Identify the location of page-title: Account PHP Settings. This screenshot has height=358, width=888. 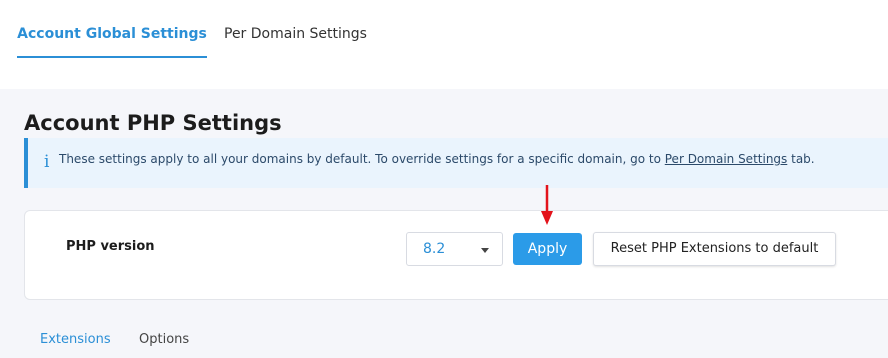
(153, 123).